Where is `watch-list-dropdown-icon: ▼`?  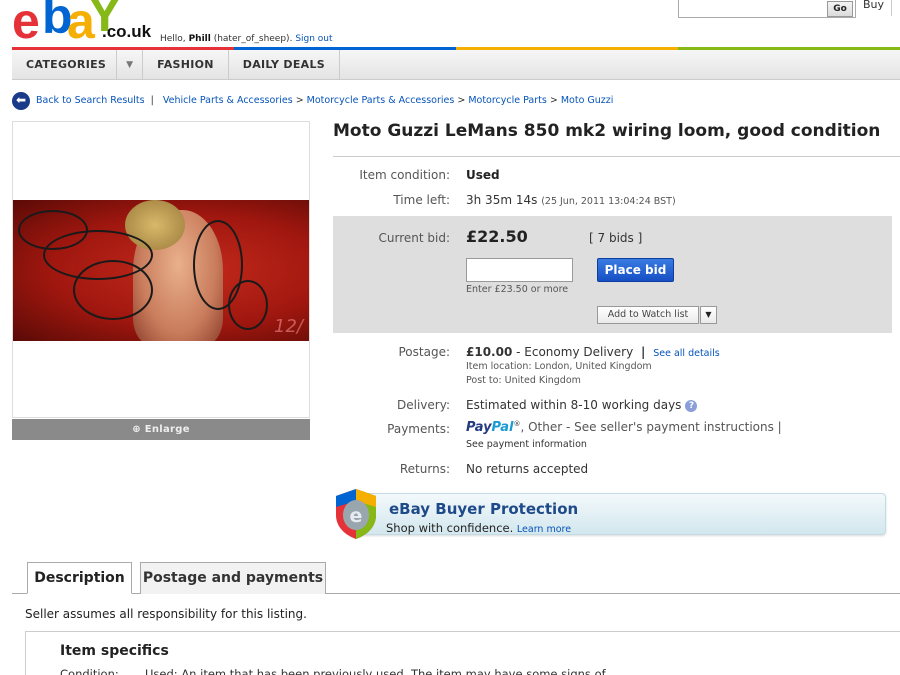
watch-list-dropdown-icon: ▼ is located at coordinates (708, 315).